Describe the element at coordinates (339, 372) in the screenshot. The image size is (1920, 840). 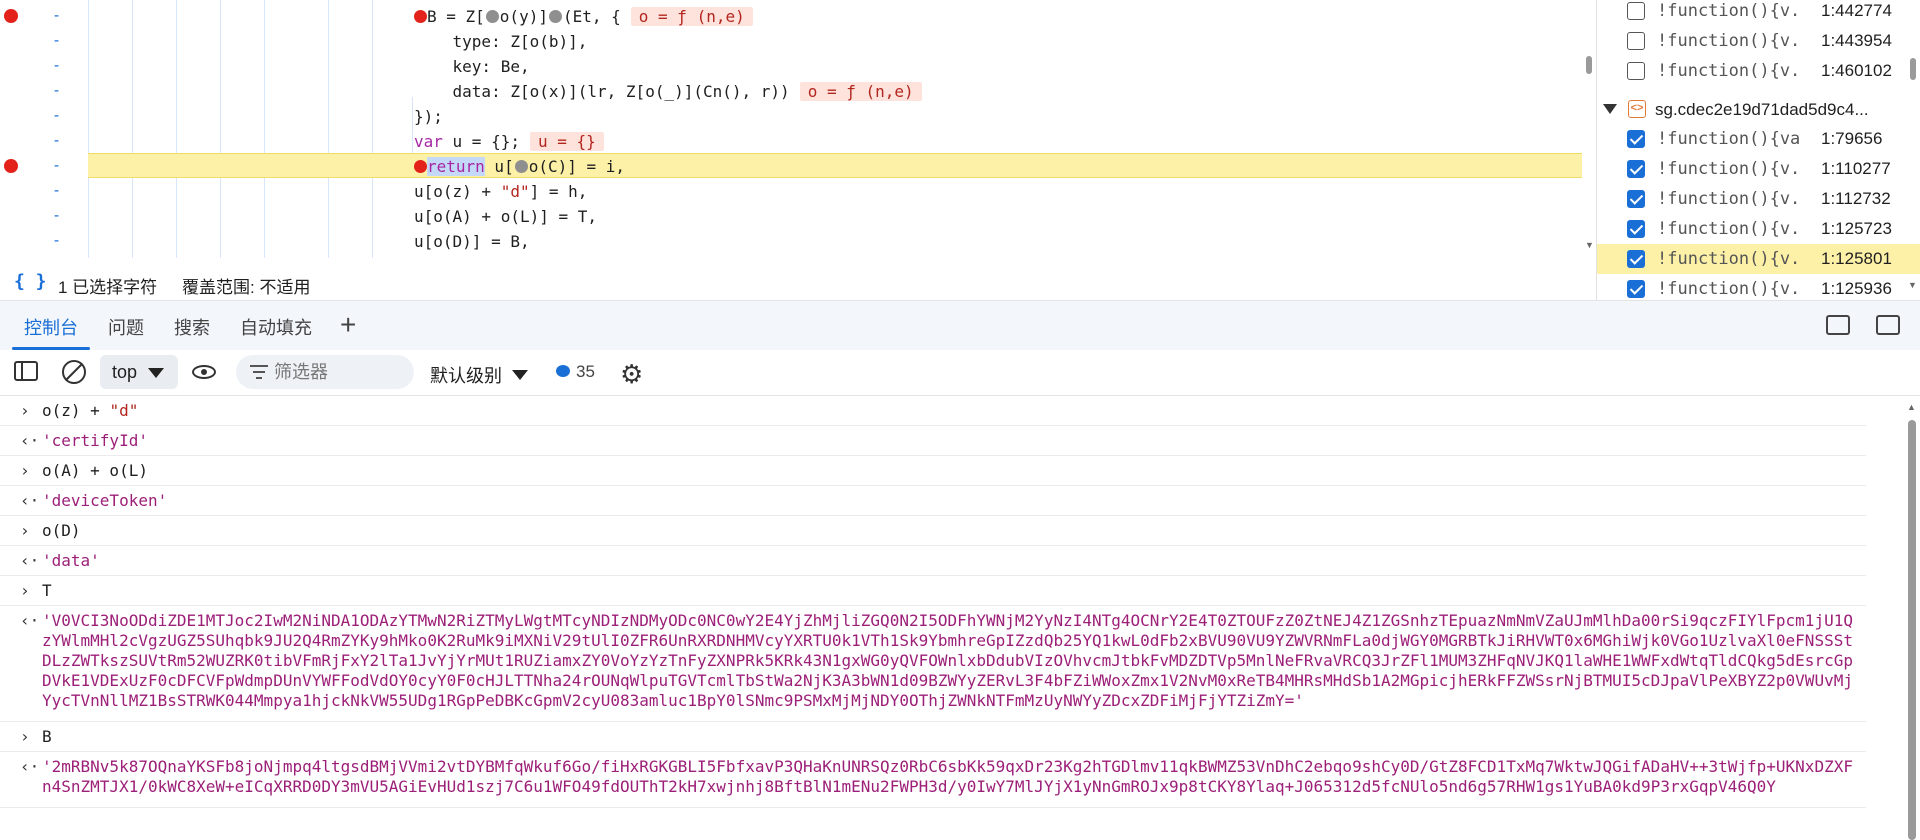
I see `filter-input` at that location.